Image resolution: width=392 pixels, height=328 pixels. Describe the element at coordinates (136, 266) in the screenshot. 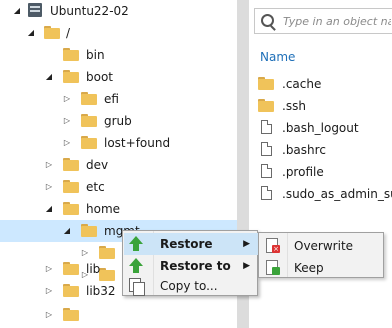

I see `restore-to-icon` at that location.